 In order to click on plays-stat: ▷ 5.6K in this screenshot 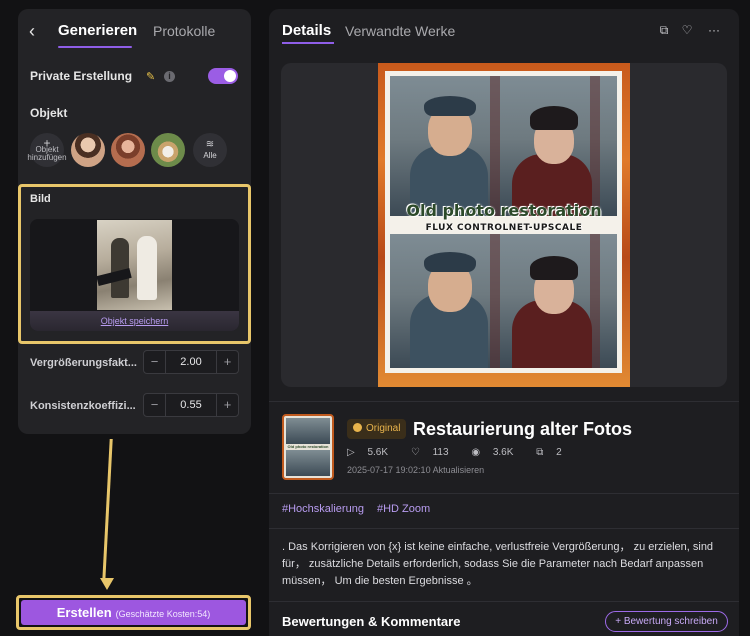, I will do `click(372, 452)`.